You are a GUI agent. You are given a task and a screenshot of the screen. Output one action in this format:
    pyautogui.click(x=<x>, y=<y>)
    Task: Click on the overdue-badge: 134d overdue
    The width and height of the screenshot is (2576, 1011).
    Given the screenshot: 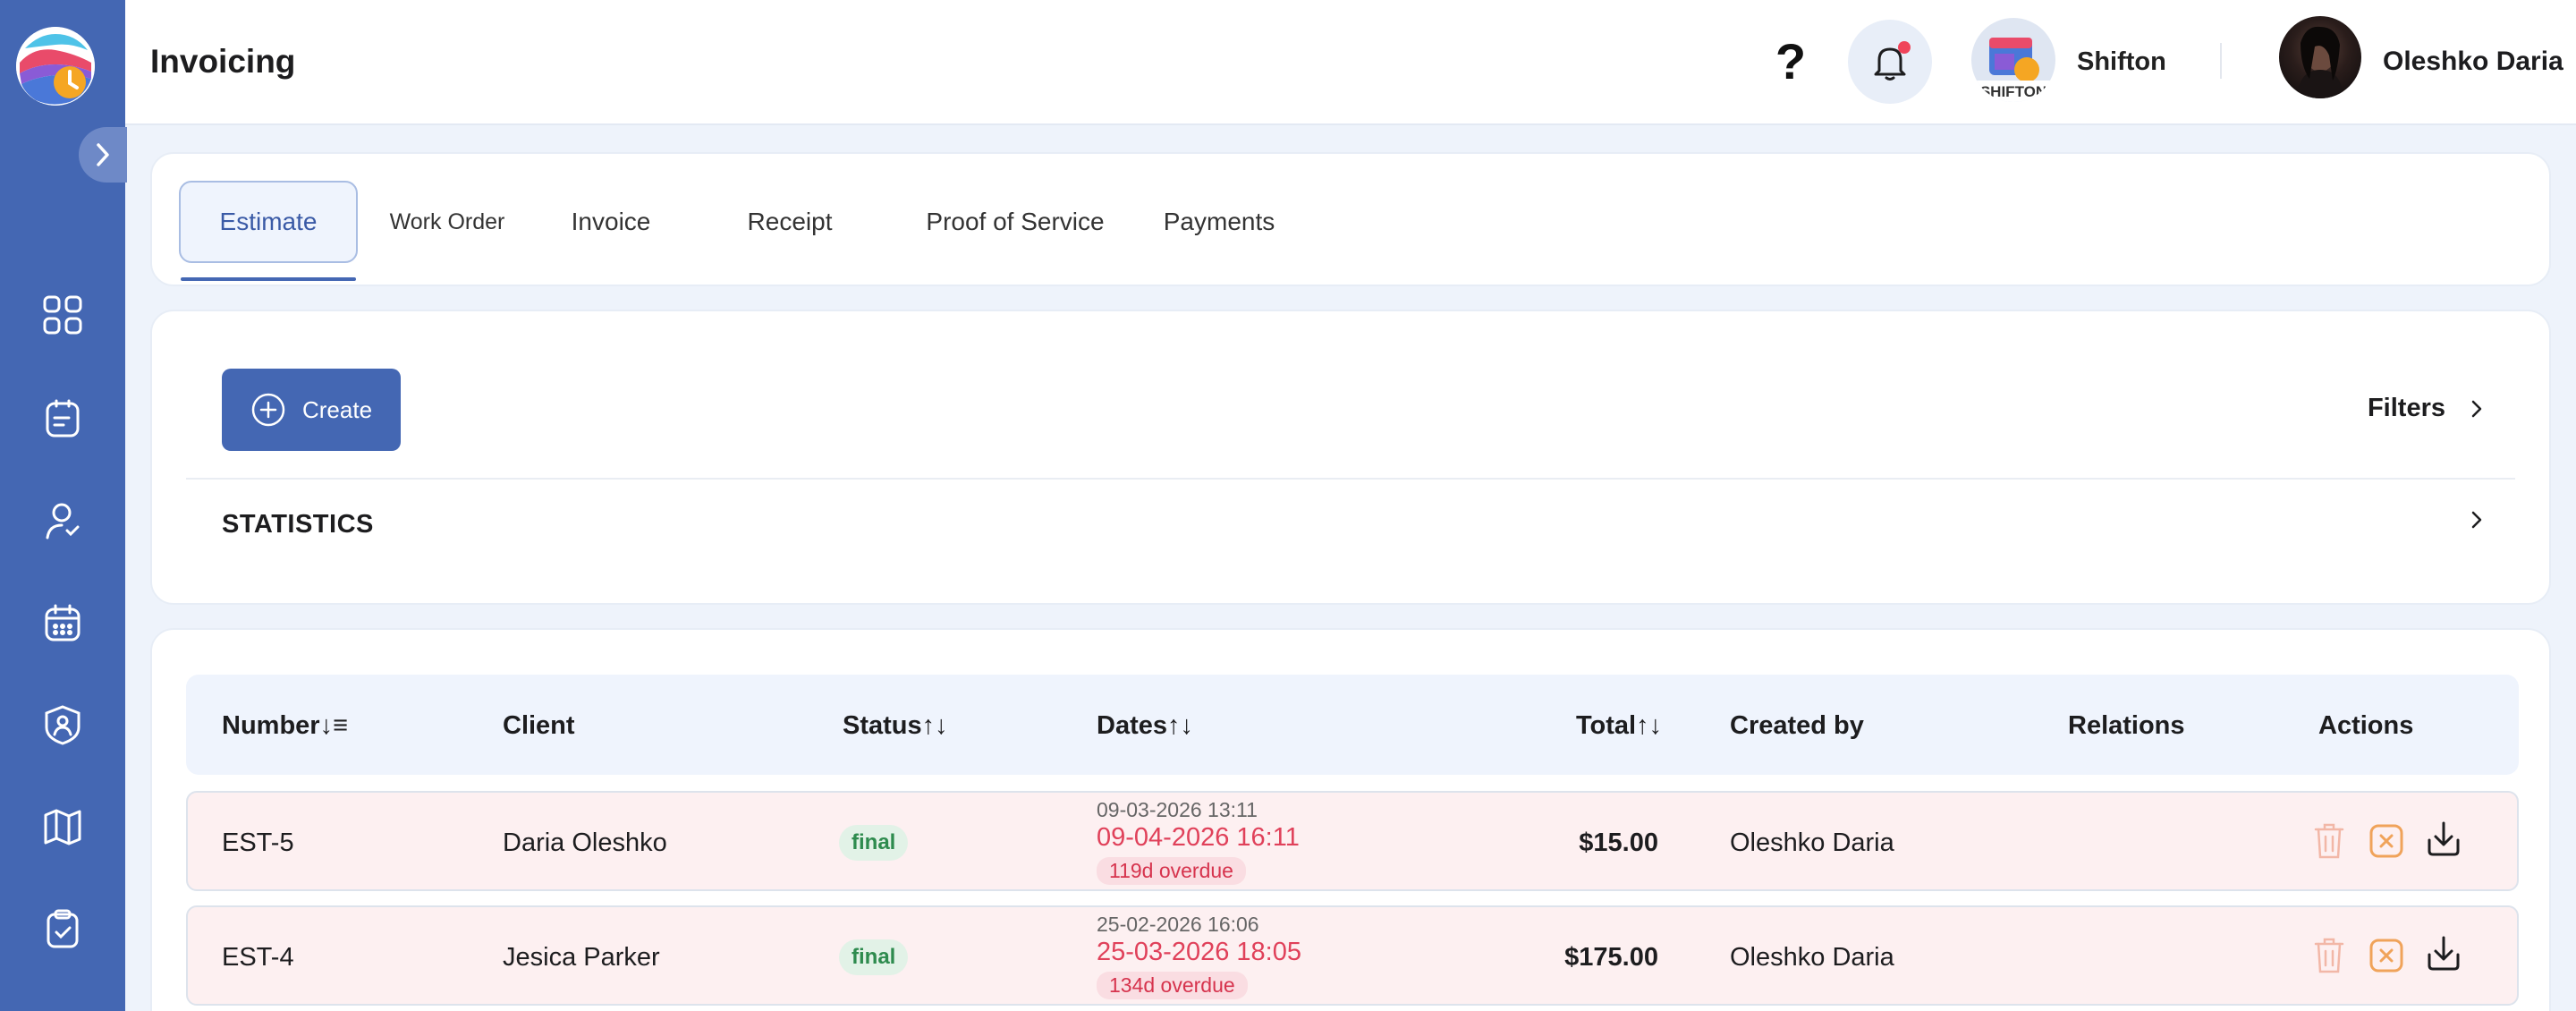 What is the action you would take?
    pyautogui.click(x=1172, y=986)
    